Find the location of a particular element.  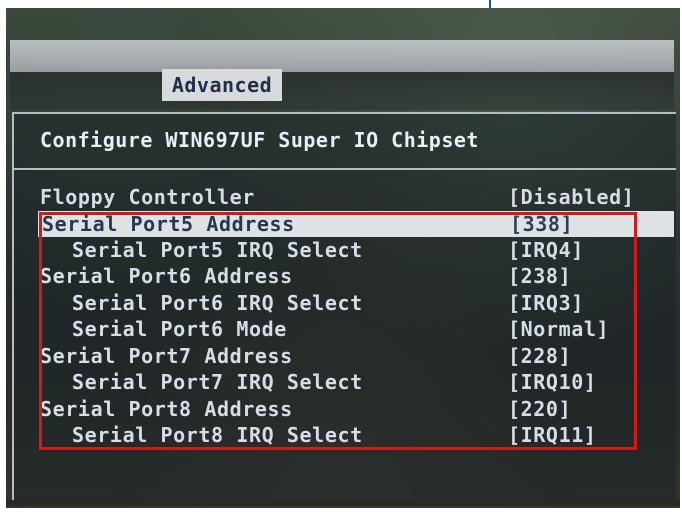

header-shadow is located at coordinates (342, 91).